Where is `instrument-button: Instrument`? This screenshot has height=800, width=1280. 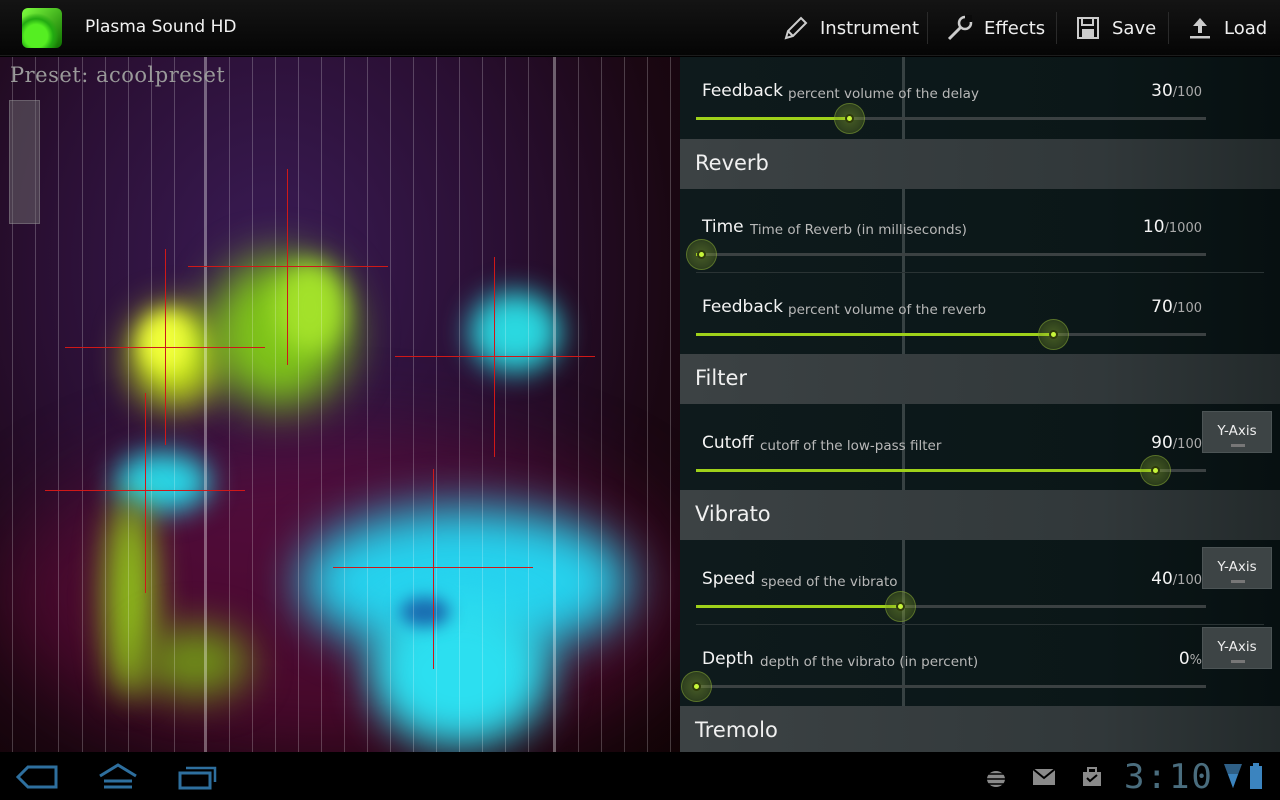
instrument-button: Instrument is located at coordinates (850, 28).